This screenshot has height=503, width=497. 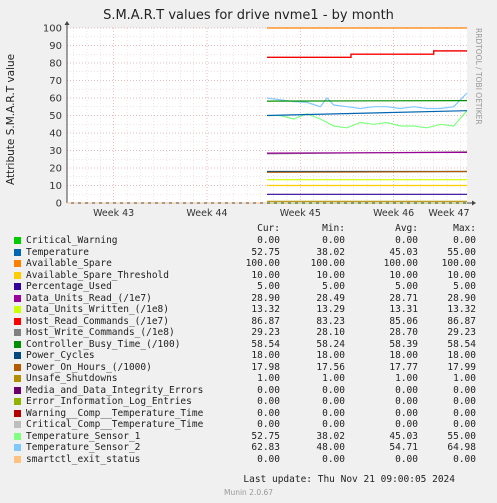 I want to click on legend-row: Available_Spare 100.00 100.00 100.00 100.00, so click(x=248, y=264).